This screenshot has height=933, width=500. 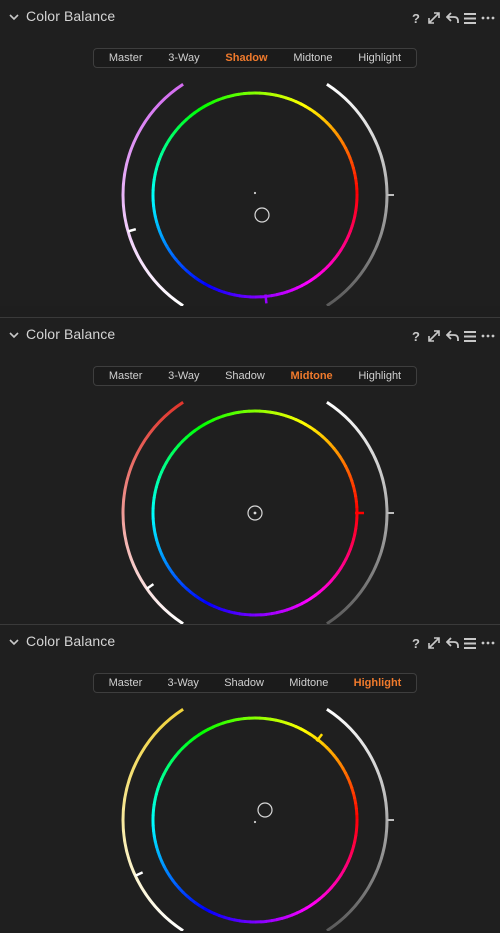 I want to click on hue-marker, so click(x=266, y=299).